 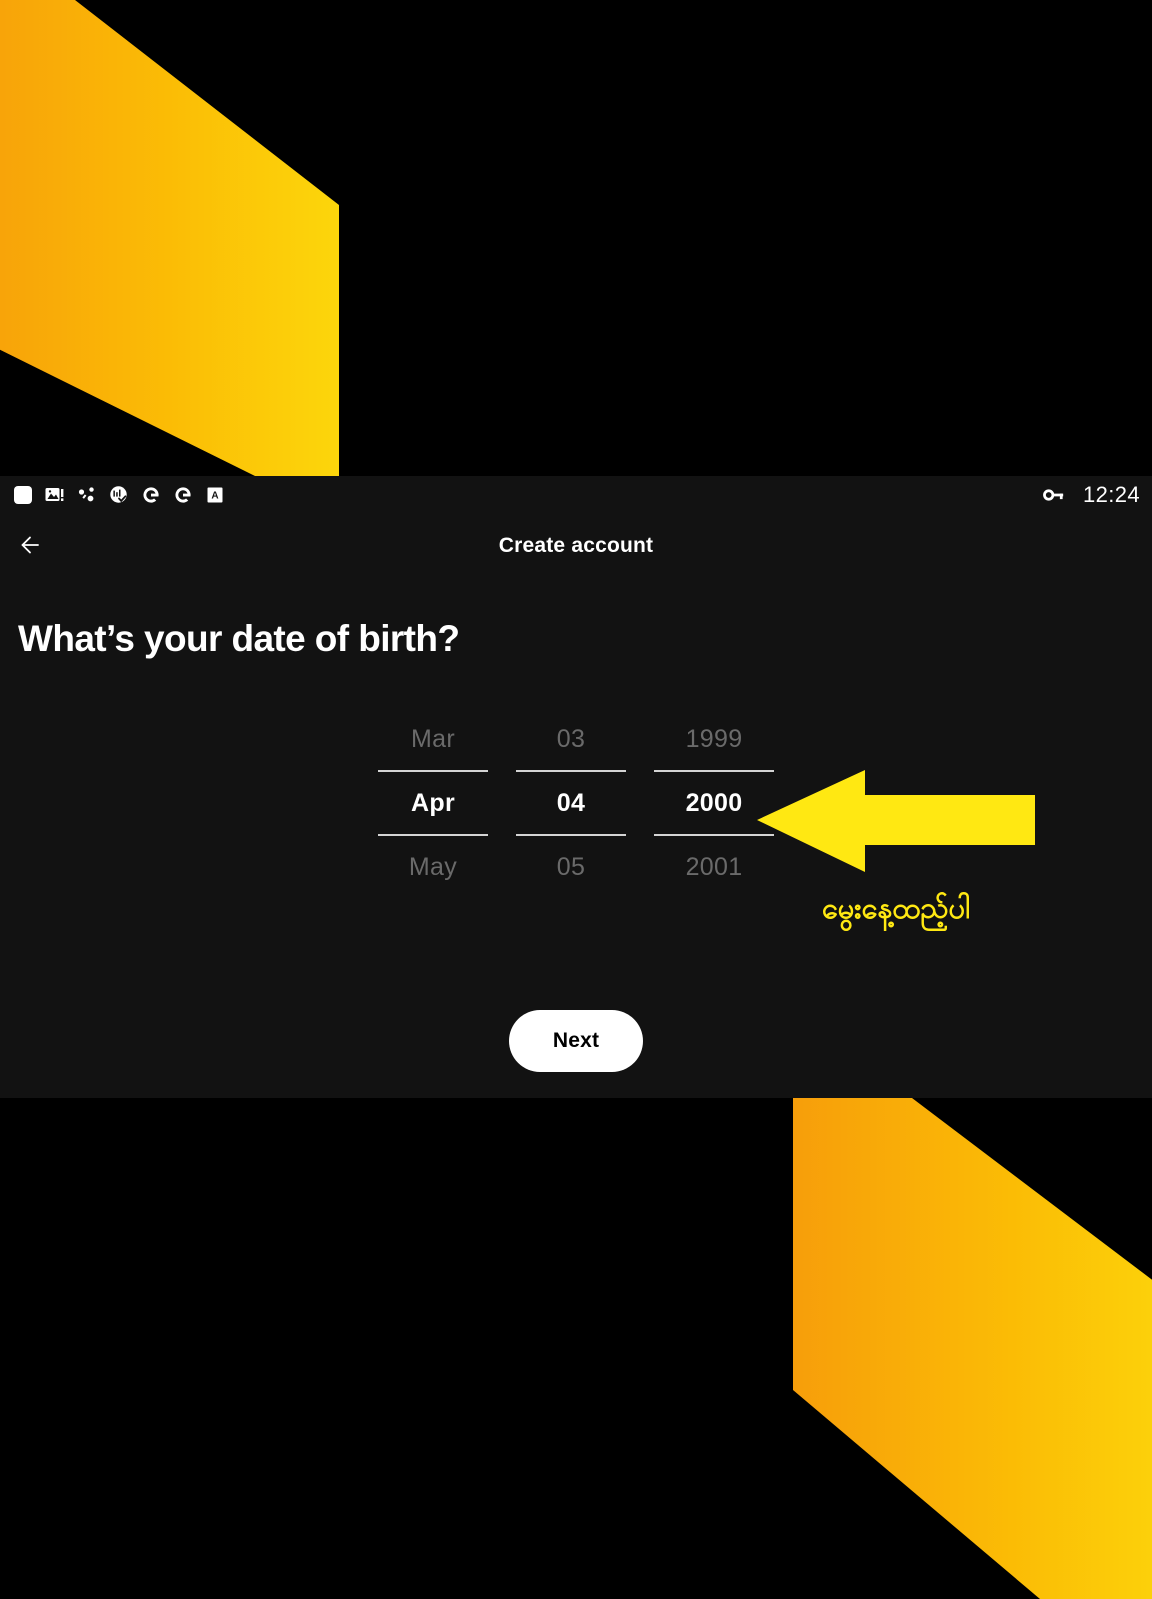 What do you see at coordinates (972, 1348) in the screenshot?
I see `decorative-parallelogram-bottom` at bounding box center [972, 1348].